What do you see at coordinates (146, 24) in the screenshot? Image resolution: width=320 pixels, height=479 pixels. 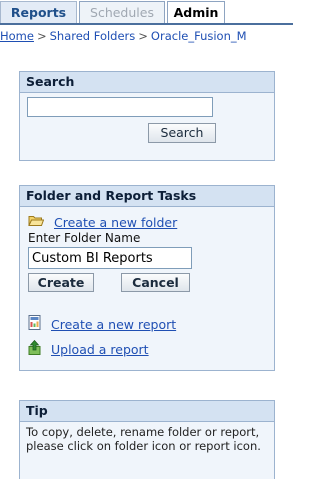 I see `tab-underline` at bounding box center [146, 24].